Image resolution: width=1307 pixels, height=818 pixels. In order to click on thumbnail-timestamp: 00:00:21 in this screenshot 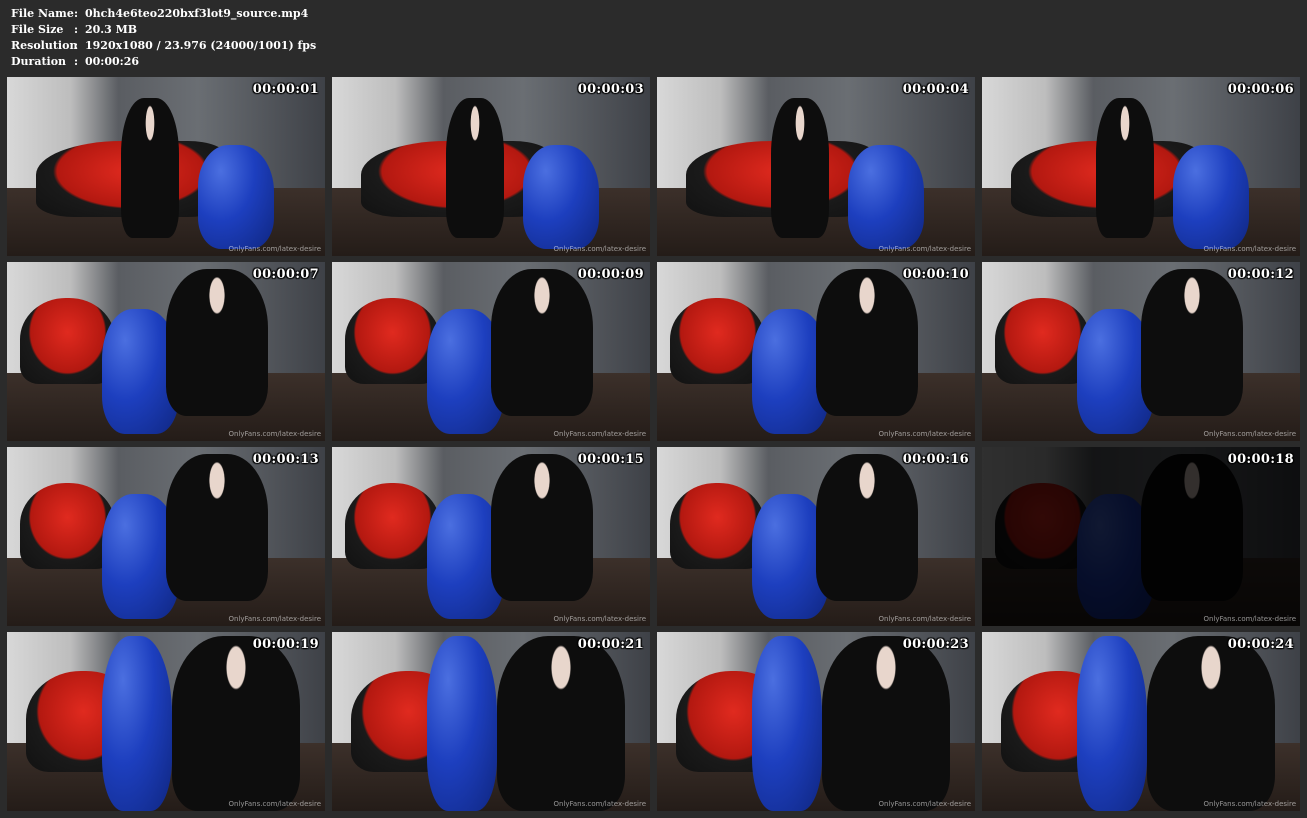, I will do `click(610, 644)`.